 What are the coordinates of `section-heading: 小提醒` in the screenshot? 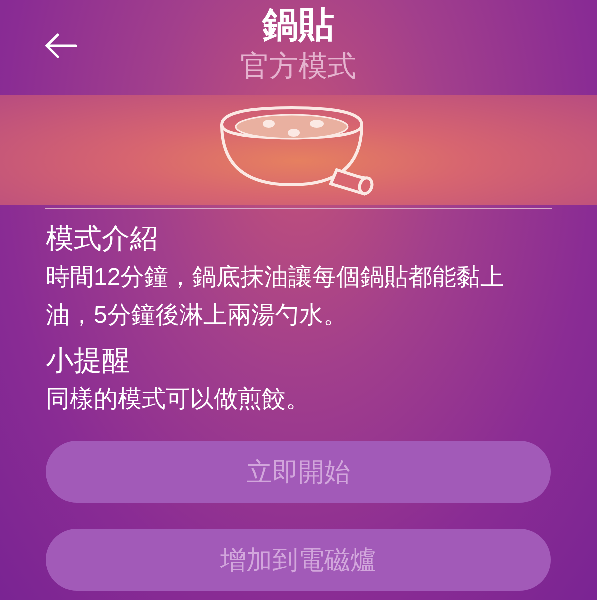 It's located at (88, 361).